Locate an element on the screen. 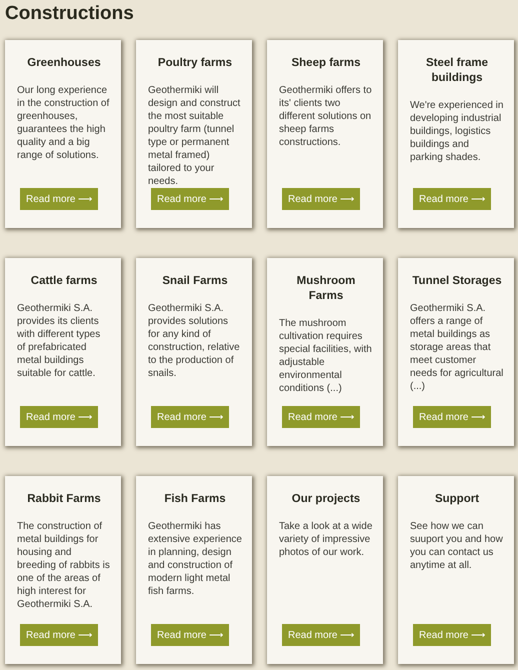  card-description: Geothermiki offers to its' clients two different solutions on sheep farms constructions. is located at coordinates (326, 117).